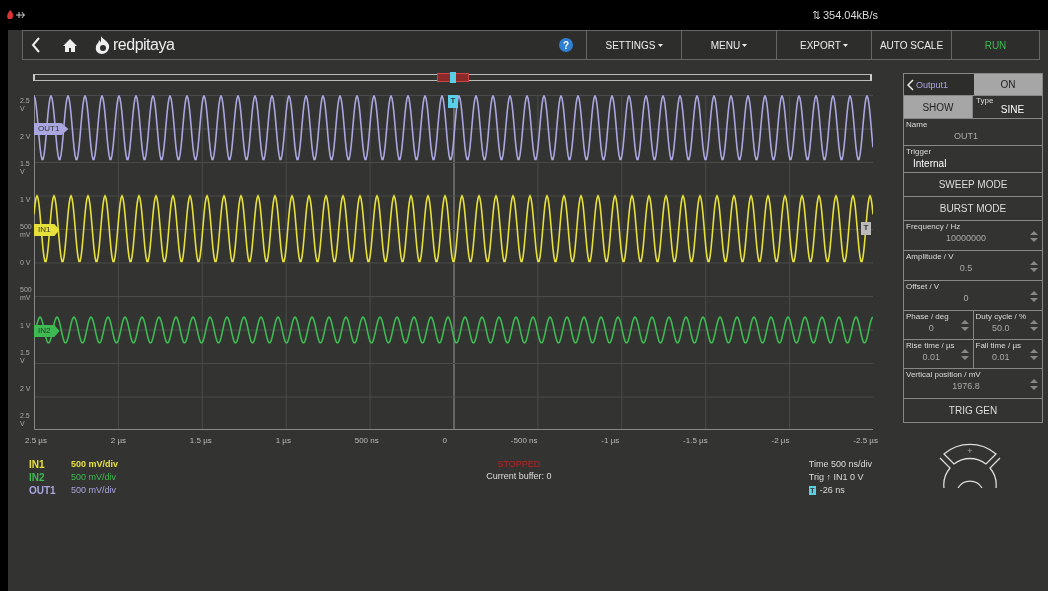 Image resolution: width=1048 pixels, height=591 pixels. Describe the element at coordinates (938, 107) in the screenshot. I see `show-button: SHOW` at that location.